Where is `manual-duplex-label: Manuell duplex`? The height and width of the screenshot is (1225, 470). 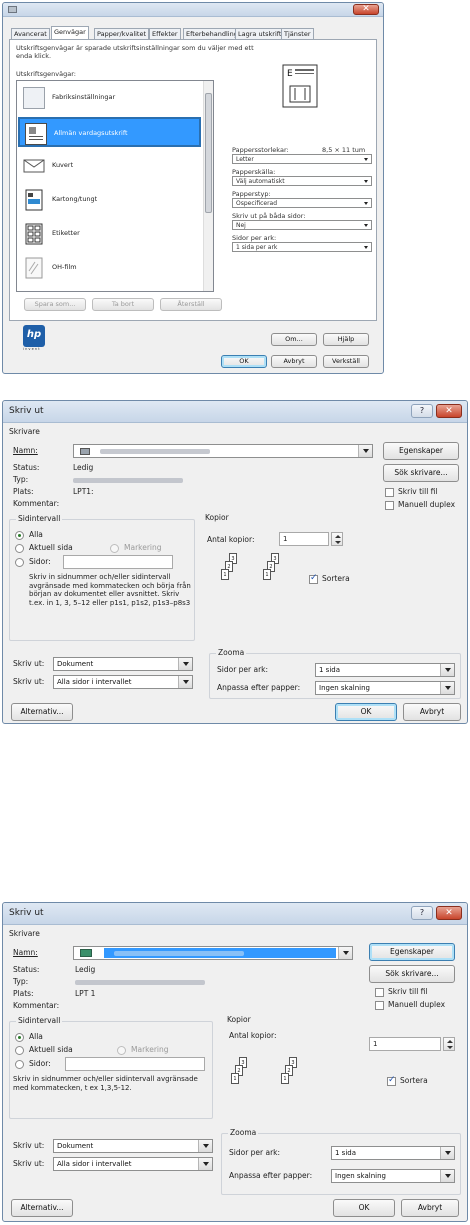 manual-duplex-label: Manuell duplex is located at coordinates (417, 1004).